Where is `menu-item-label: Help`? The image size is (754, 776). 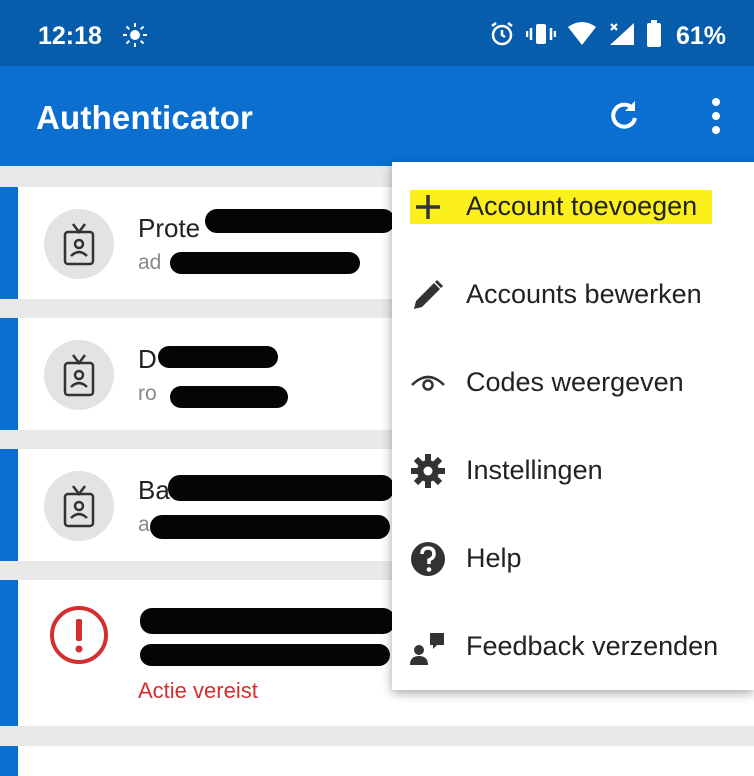
menu-item-label: Help is located at coordinates (494, 558).